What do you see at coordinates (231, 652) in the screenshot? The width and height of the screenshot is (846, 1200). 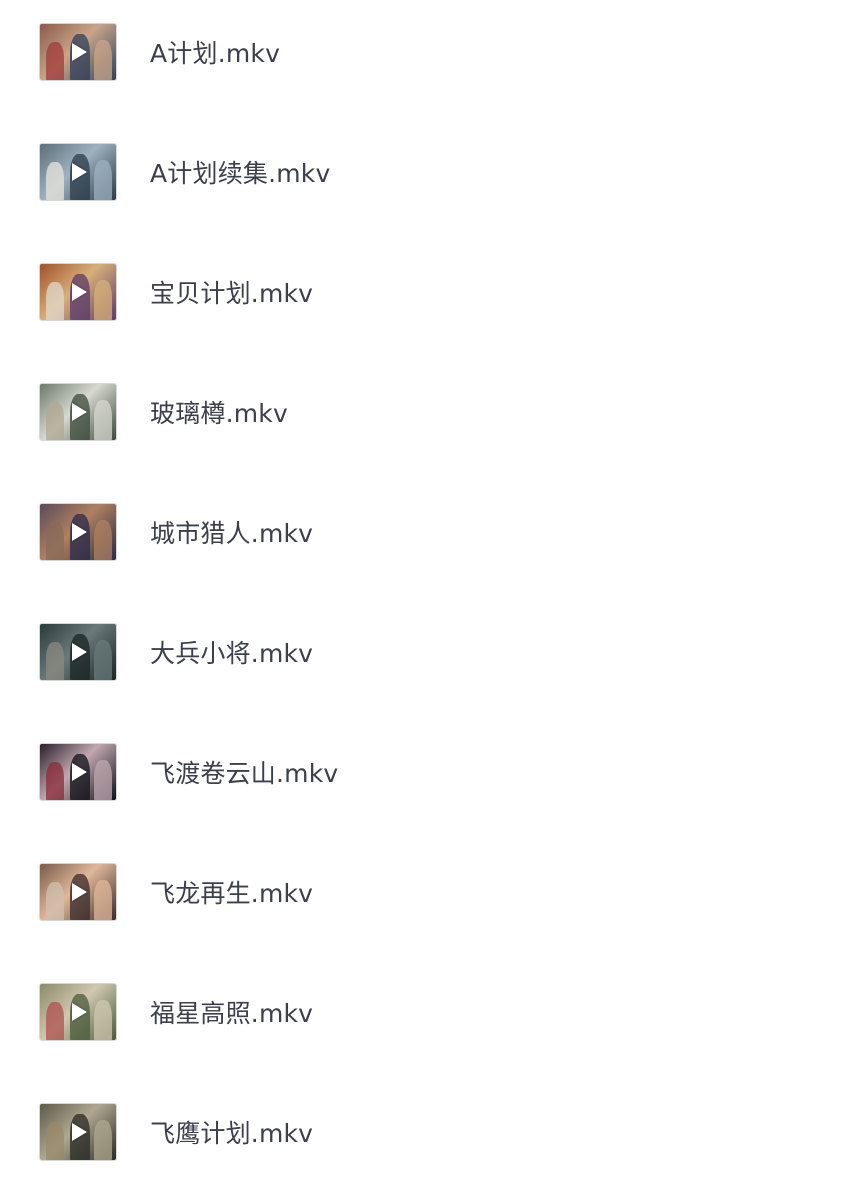 I see `file-name: 大兵小将.mkv` at bounding box center [231, 652].